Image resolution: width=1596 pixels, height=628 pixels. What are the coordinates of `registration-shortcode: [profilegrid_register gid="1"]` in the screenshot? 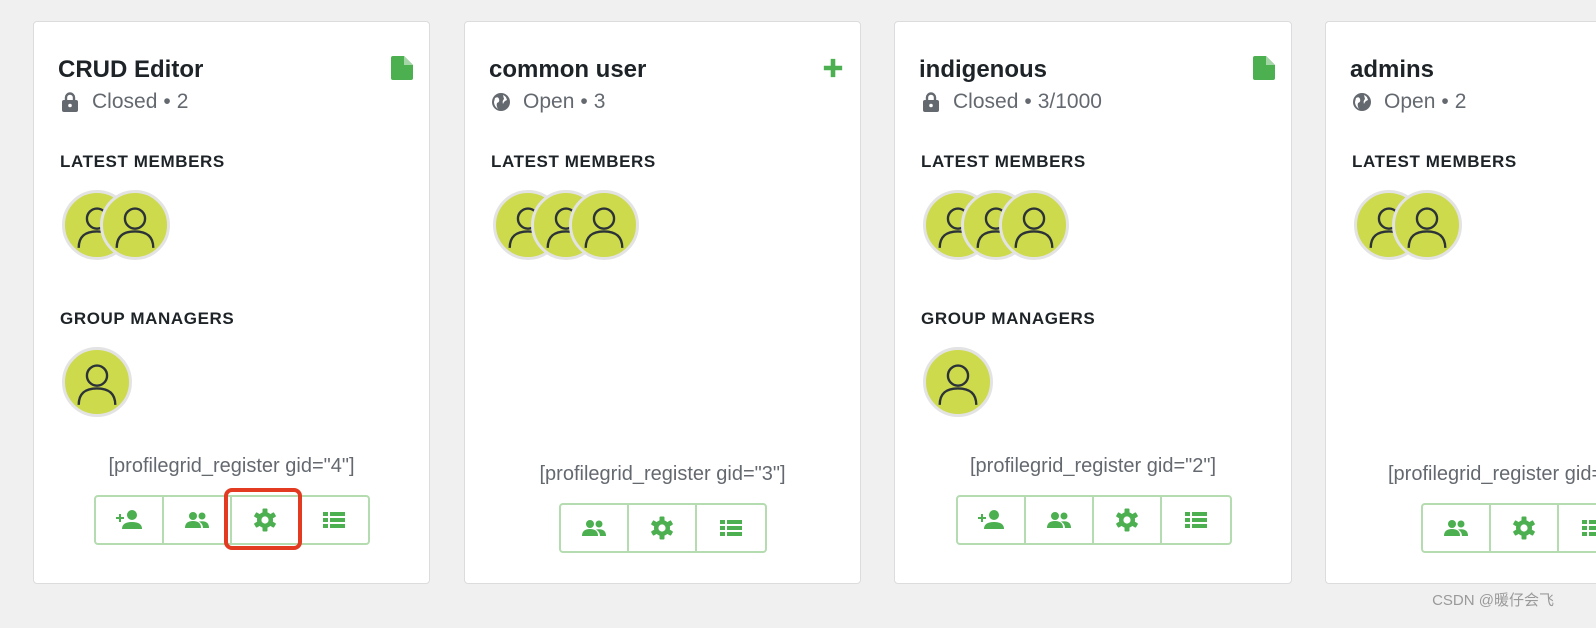 It's located at (1492, 474).